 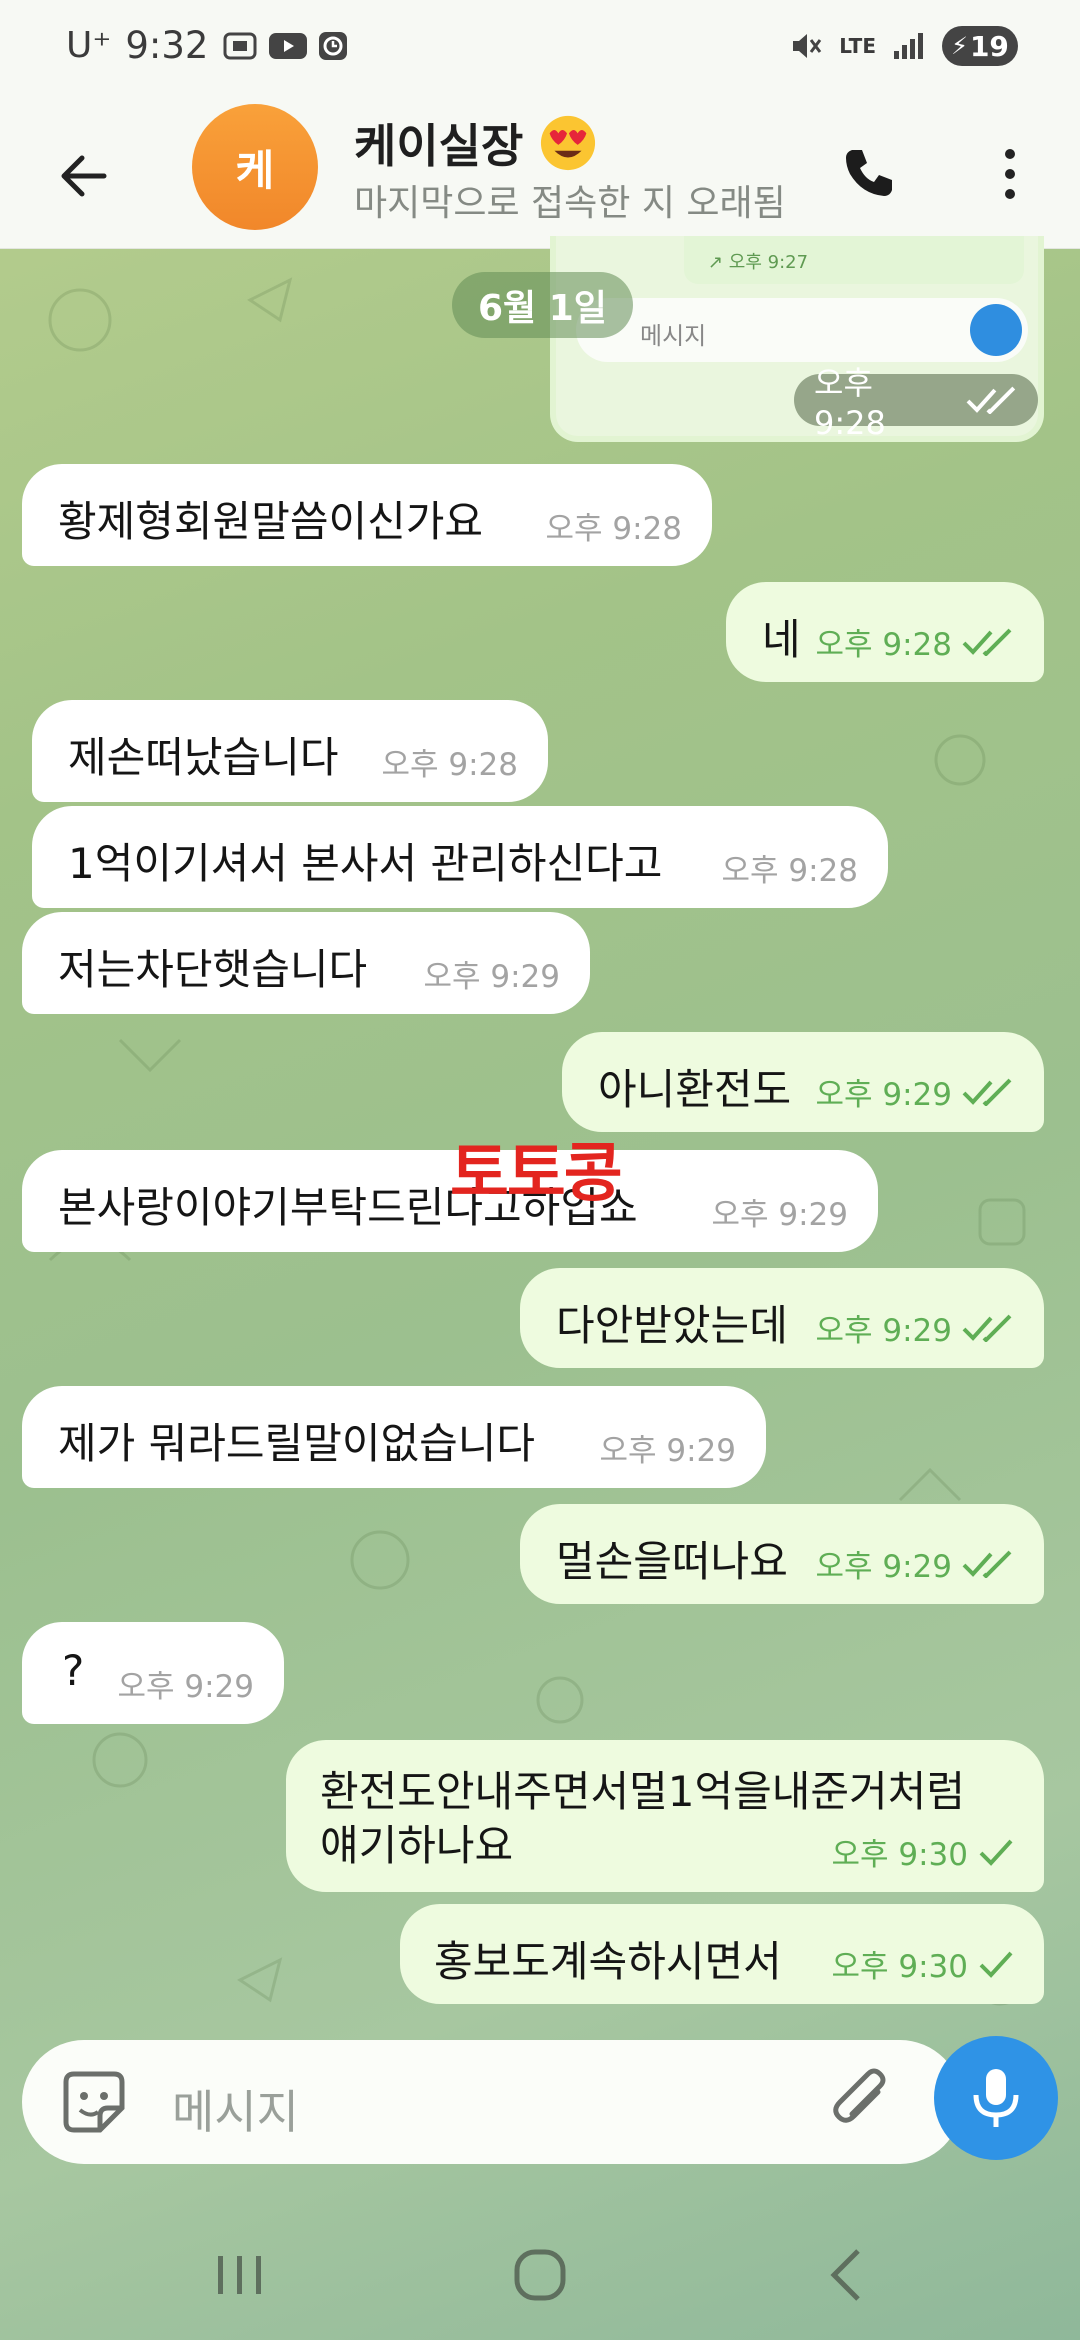 What do you see at coordinates (959, 46) in the screenshot?
I see `charging-icon: ⚡` at bounding box center [959, 46].